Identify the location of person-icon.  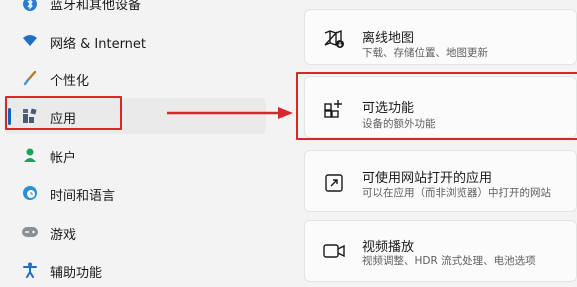
(30, 155).